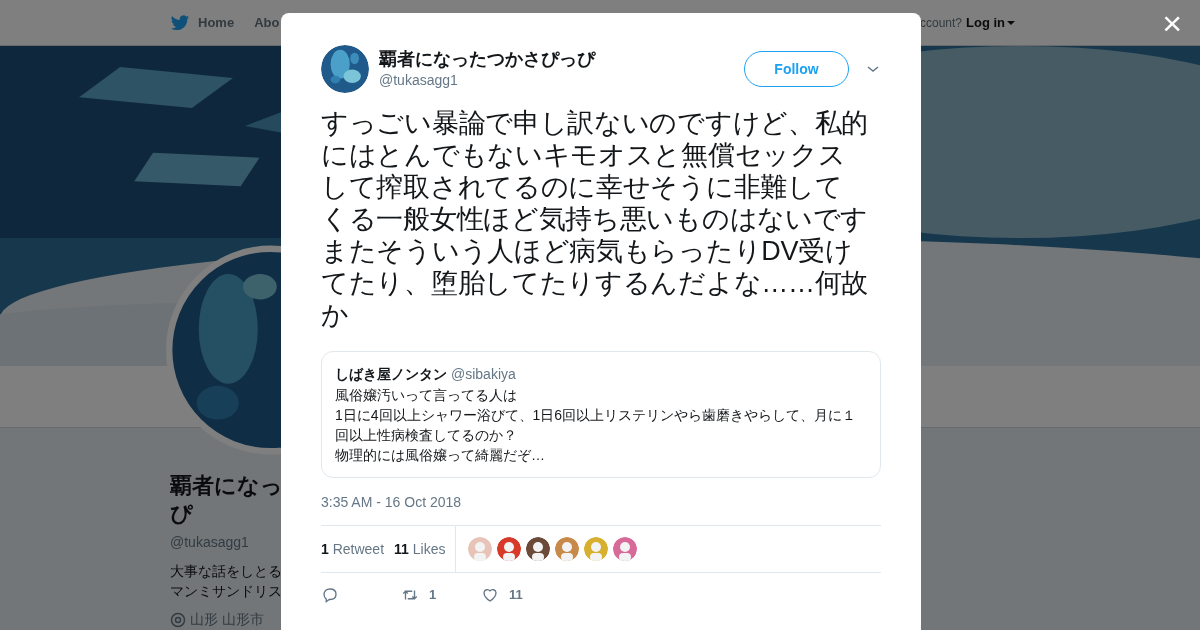  What do you see at coordinates (227, 619) in the screenshot?
I see `profile-location: 山形 山形市` at bounding box center [227, 619].